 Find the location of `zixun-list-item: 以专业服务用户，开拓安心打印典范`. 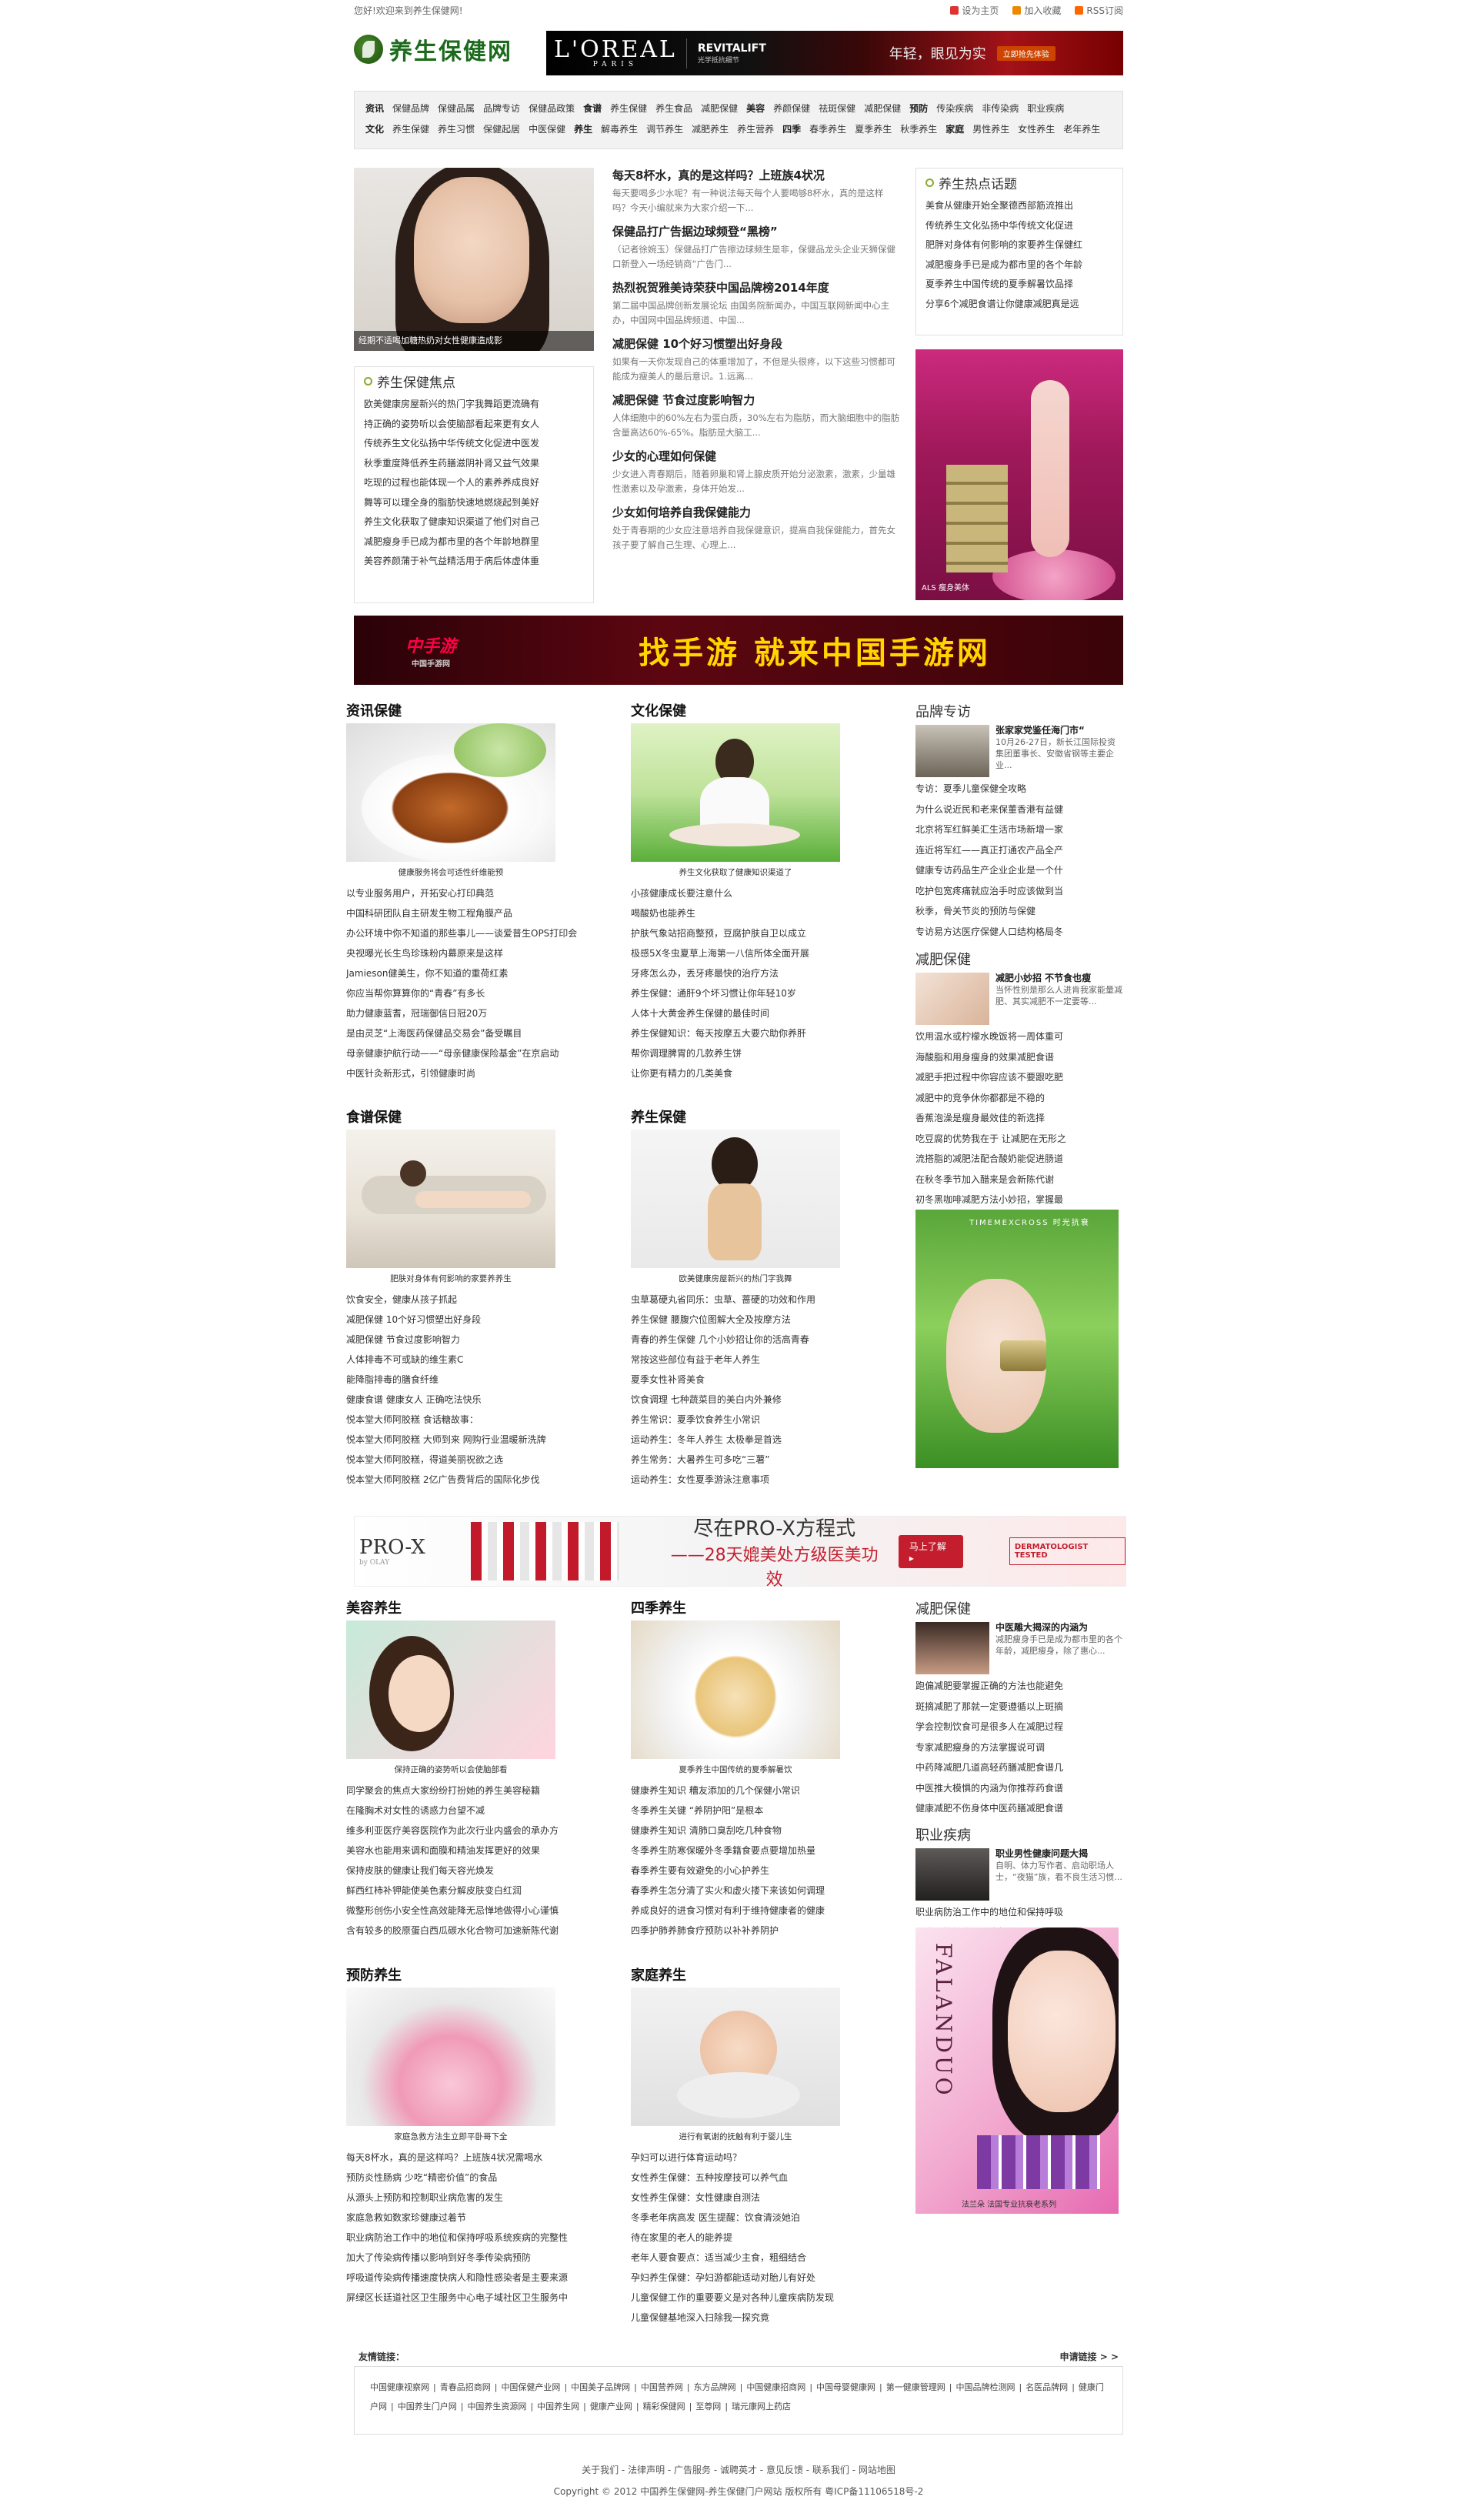

zixun-list-item: 以专业服务用户，开拓安心打印典范 is located at coordinates (488, 893).